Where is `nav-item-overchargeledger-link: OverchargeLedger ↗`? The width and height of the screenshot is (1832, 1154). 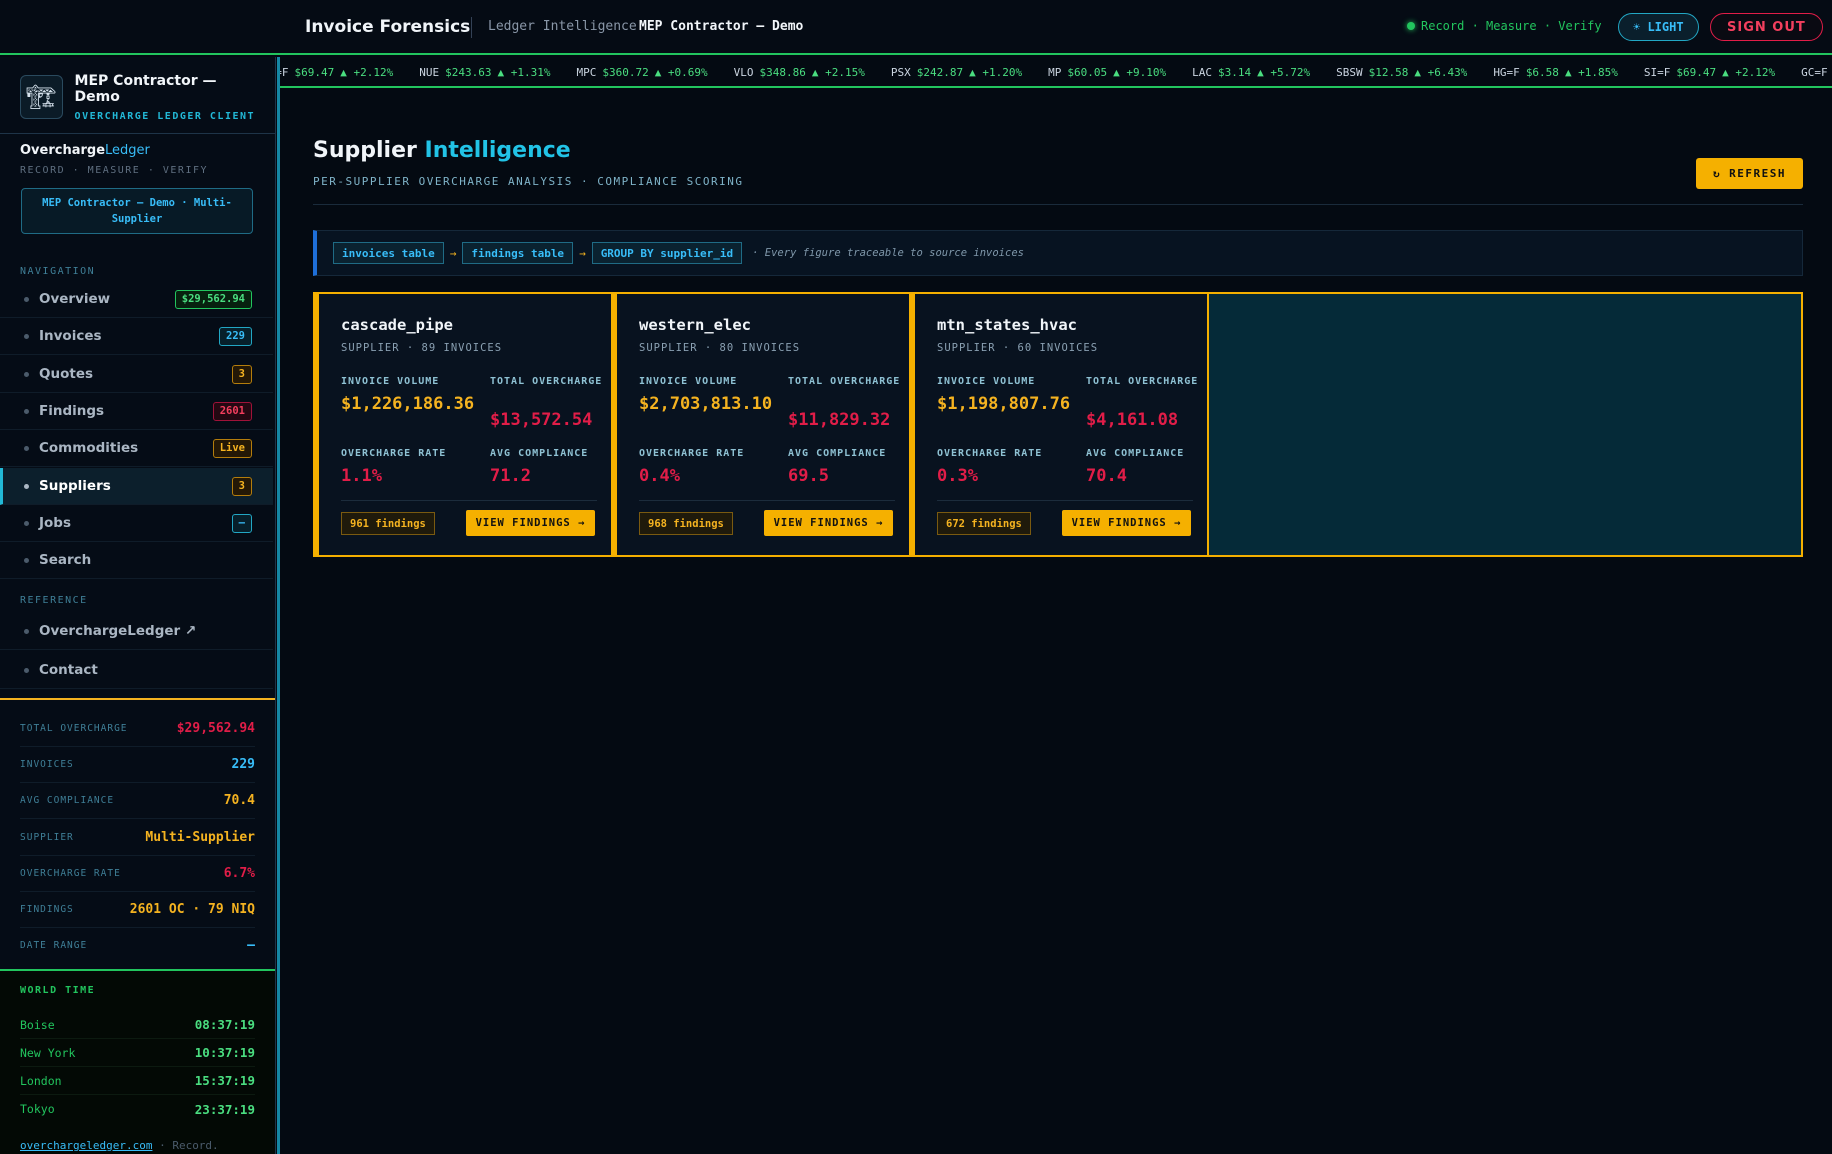
nav-item-overchargeledger-link: OverchargeLedger ↗ is located at coordinates (136, 631).